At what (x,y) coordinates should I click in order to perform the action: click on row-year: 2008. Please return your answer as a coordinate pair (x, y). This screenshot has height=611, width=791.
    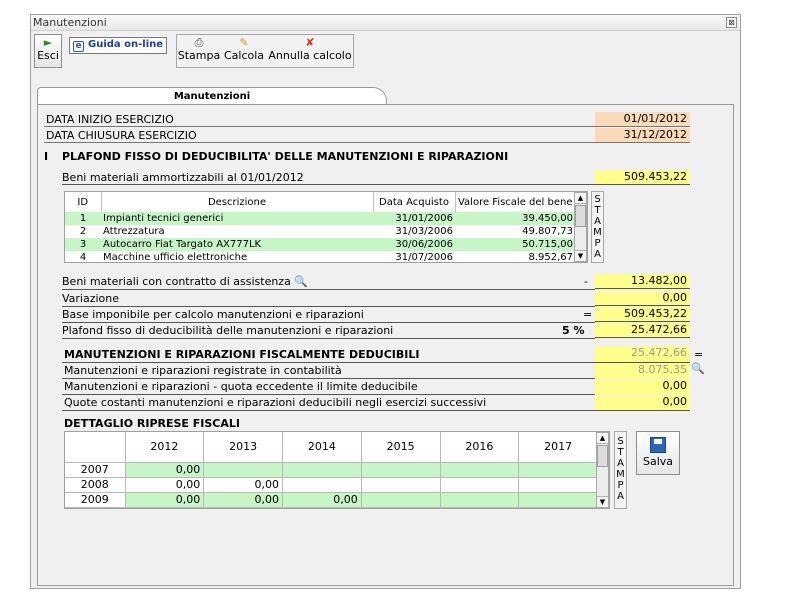
    Looking at the image, I should click on (95, 484).